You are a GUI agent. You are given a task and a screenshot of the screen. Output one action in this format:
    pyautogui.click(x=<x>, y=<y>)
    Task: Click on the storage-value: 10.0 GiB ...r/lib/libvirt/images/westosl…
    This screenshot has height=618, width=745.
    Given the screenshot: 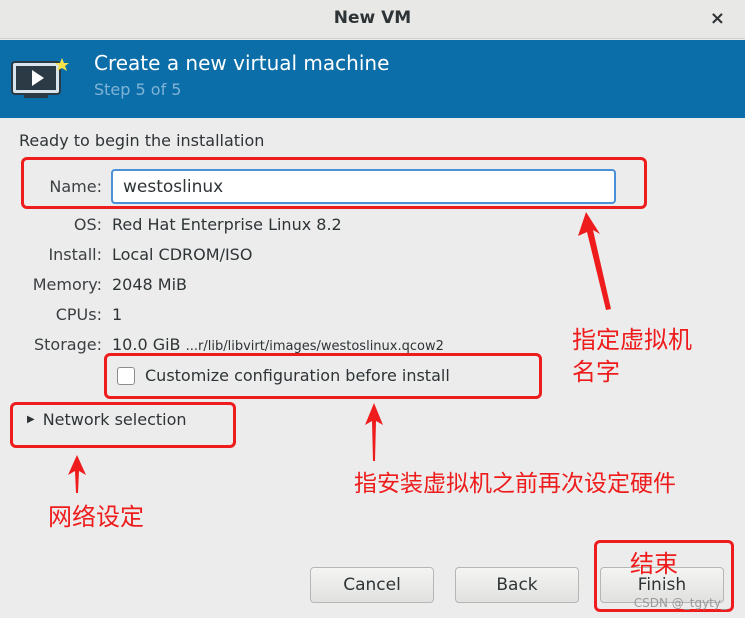 What is the action you would take?
    pyautogui.click(x=278, y=344)
    